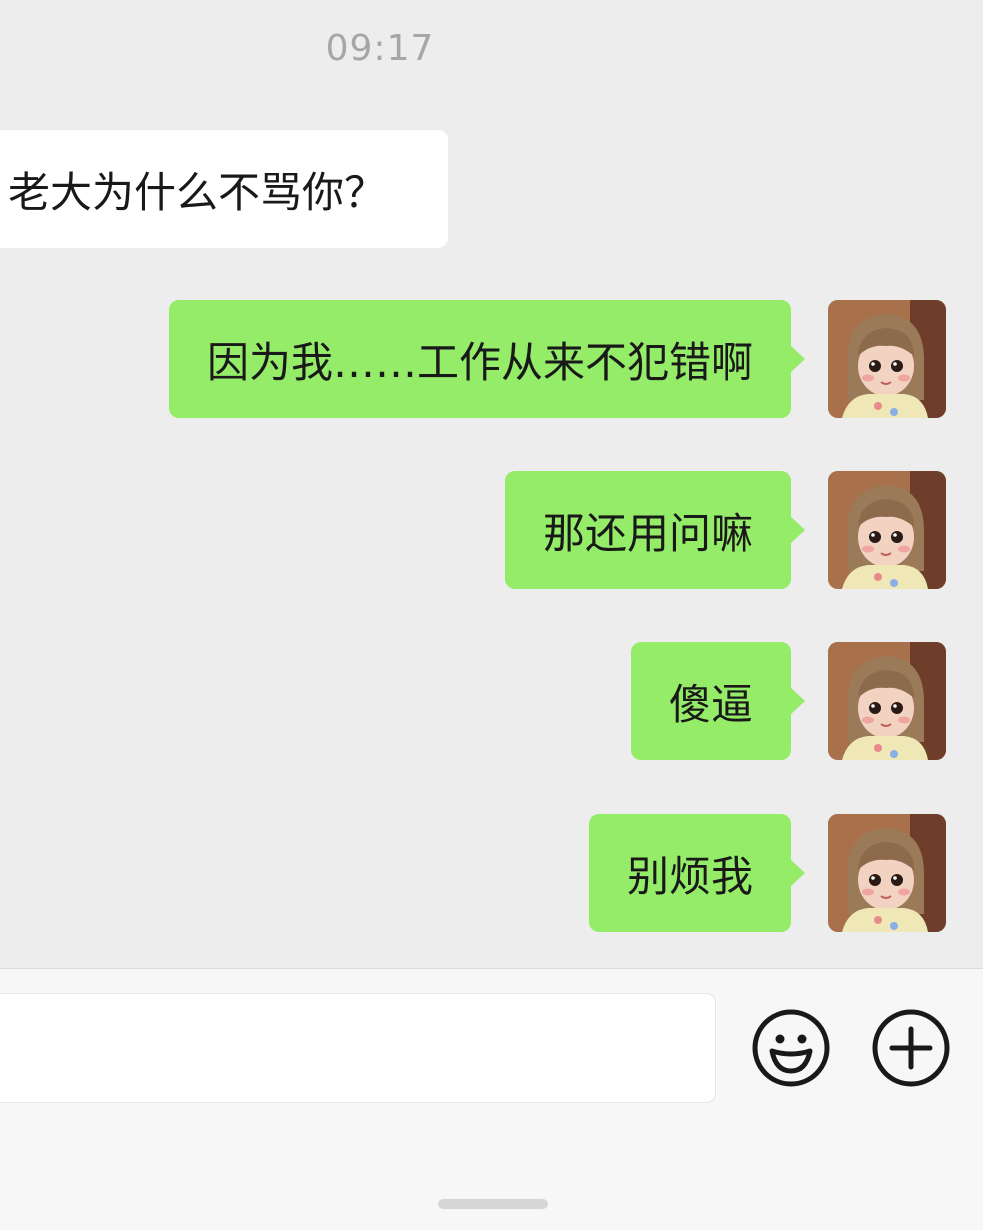  I want to click on emoji-button, so click(791, 1048).